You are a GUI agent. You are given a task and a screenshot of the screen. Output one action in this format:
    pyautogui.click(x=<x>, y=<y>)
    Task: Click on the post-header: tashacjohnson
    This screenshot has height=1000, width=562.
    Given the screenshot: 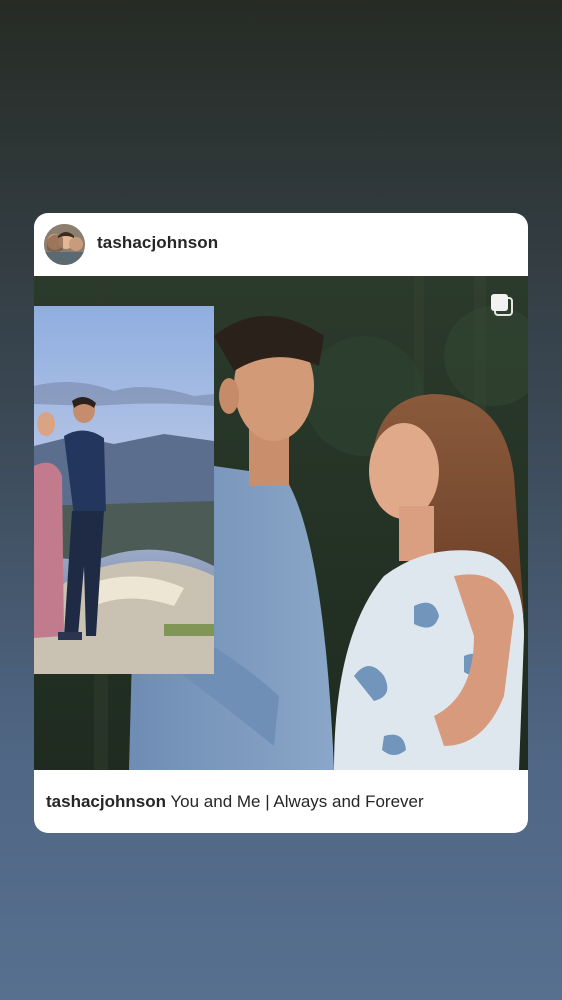 What is the action you would take?
    pyautogui.click(x=281, y=244)
    